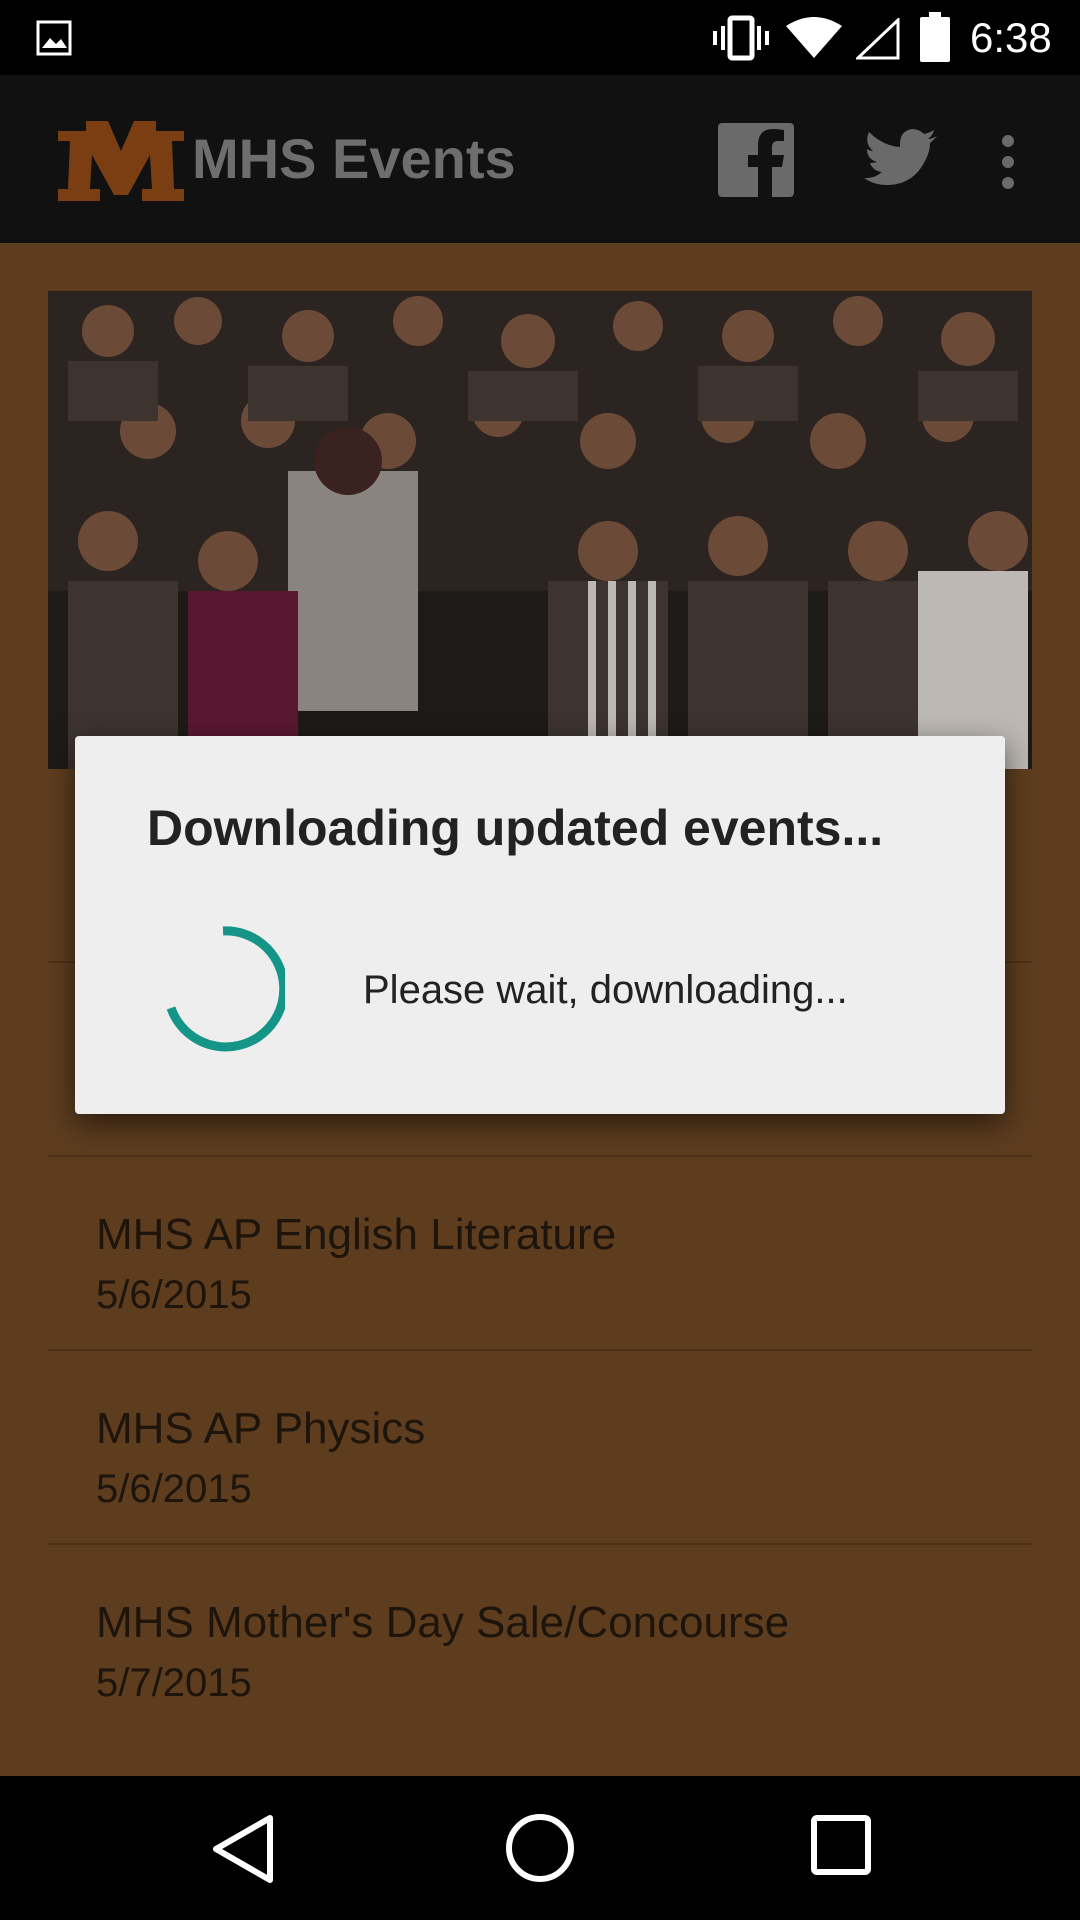 This screenshot has width=1080, height=1920. I want to click on event-list-item: MHS Mother's Day Sale/Concourse 5/7/2015, so click(540, 1642).